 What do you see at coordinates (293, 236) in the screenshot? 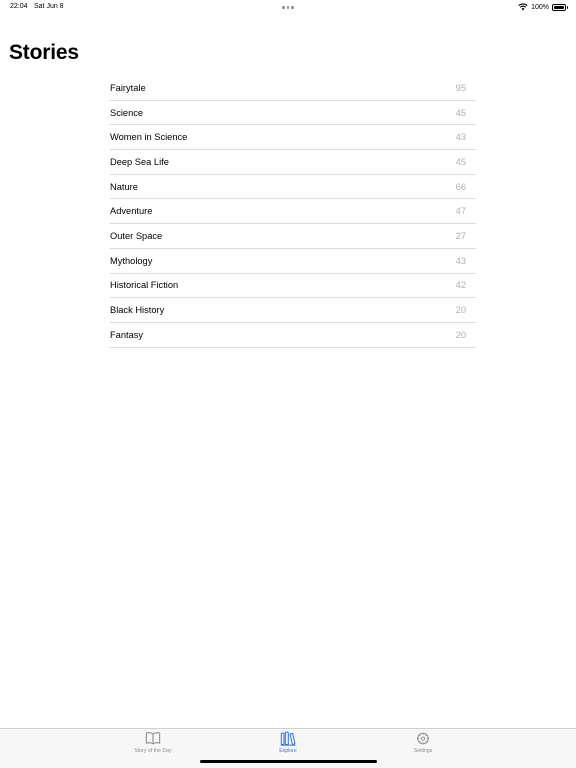
I see `list-item: Outer Space 27` at bounding box center [293, 236].